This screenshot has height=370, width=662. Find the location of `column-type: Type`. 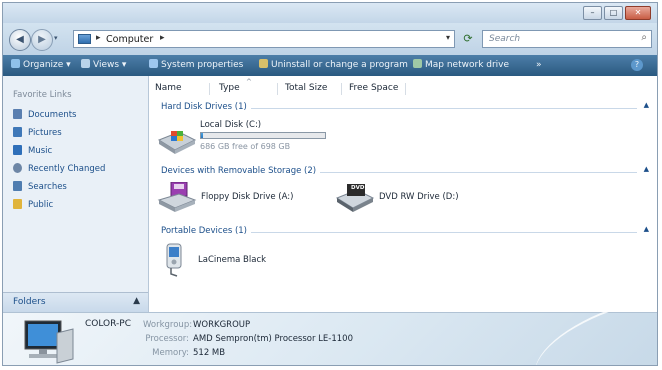

column-type: Type is located at coordinates (229, 88).